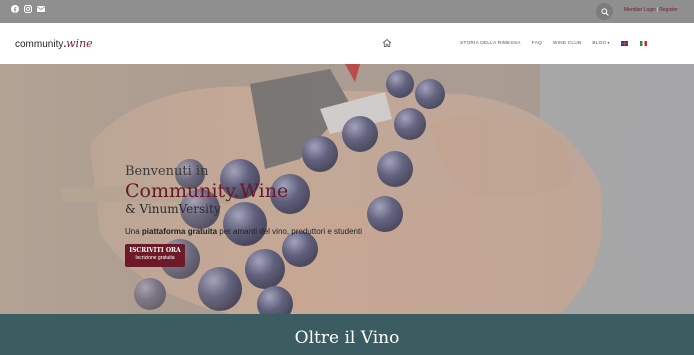 The image size is (694, 355). Describe the element at coordinates (133, 231) in the screenshot. I see `tagline-pre: Una` at that location.